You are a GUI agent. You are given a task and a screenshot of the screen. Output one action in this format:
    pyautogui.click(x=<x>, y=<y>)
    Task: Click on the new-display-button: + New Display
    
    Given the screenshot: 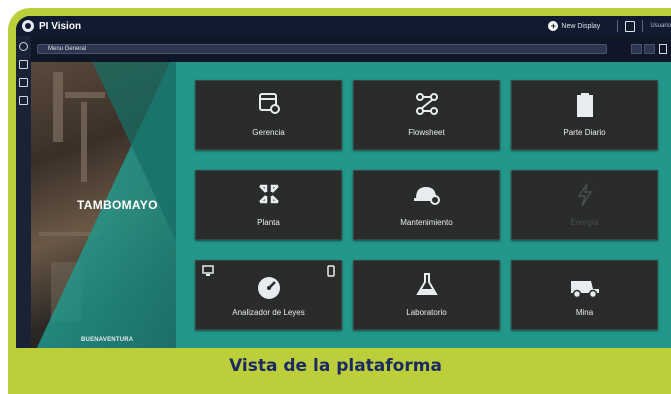 What is the action you would take?
    pyautogui.click(x=574, y=26)
    